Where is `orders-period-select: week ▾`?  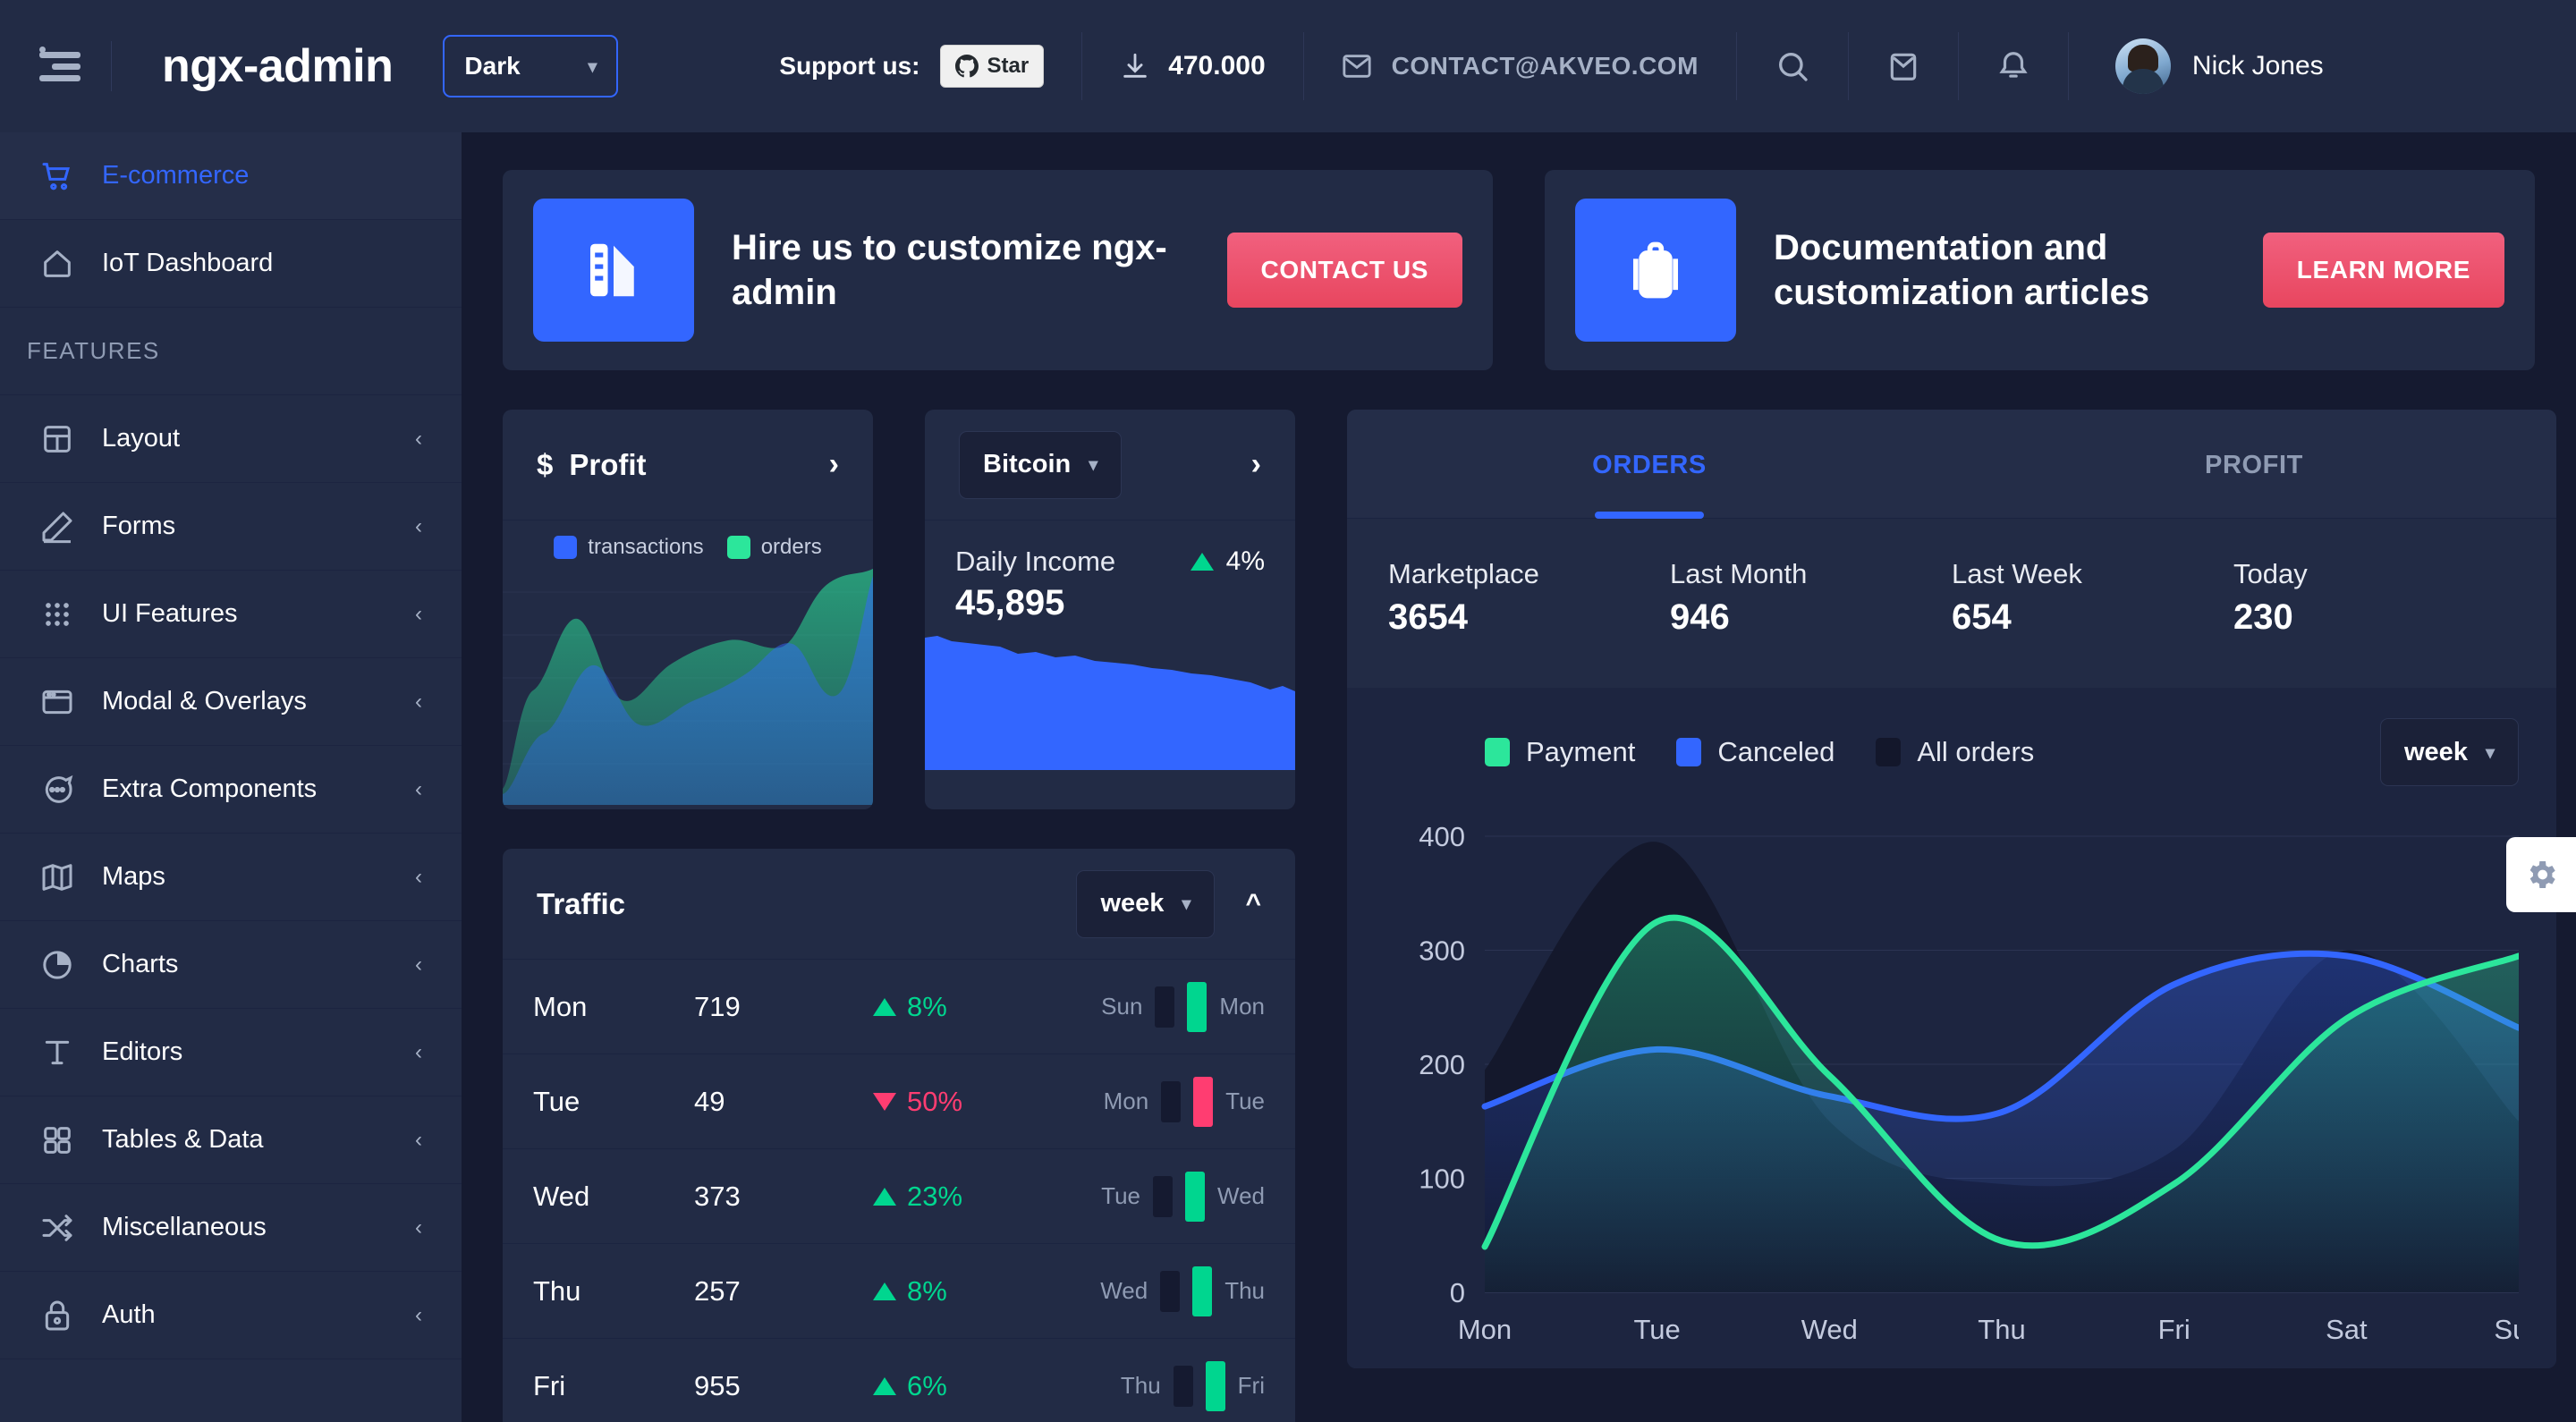
orders-period-select: week ▾ is located at coordinates (2449, 752).